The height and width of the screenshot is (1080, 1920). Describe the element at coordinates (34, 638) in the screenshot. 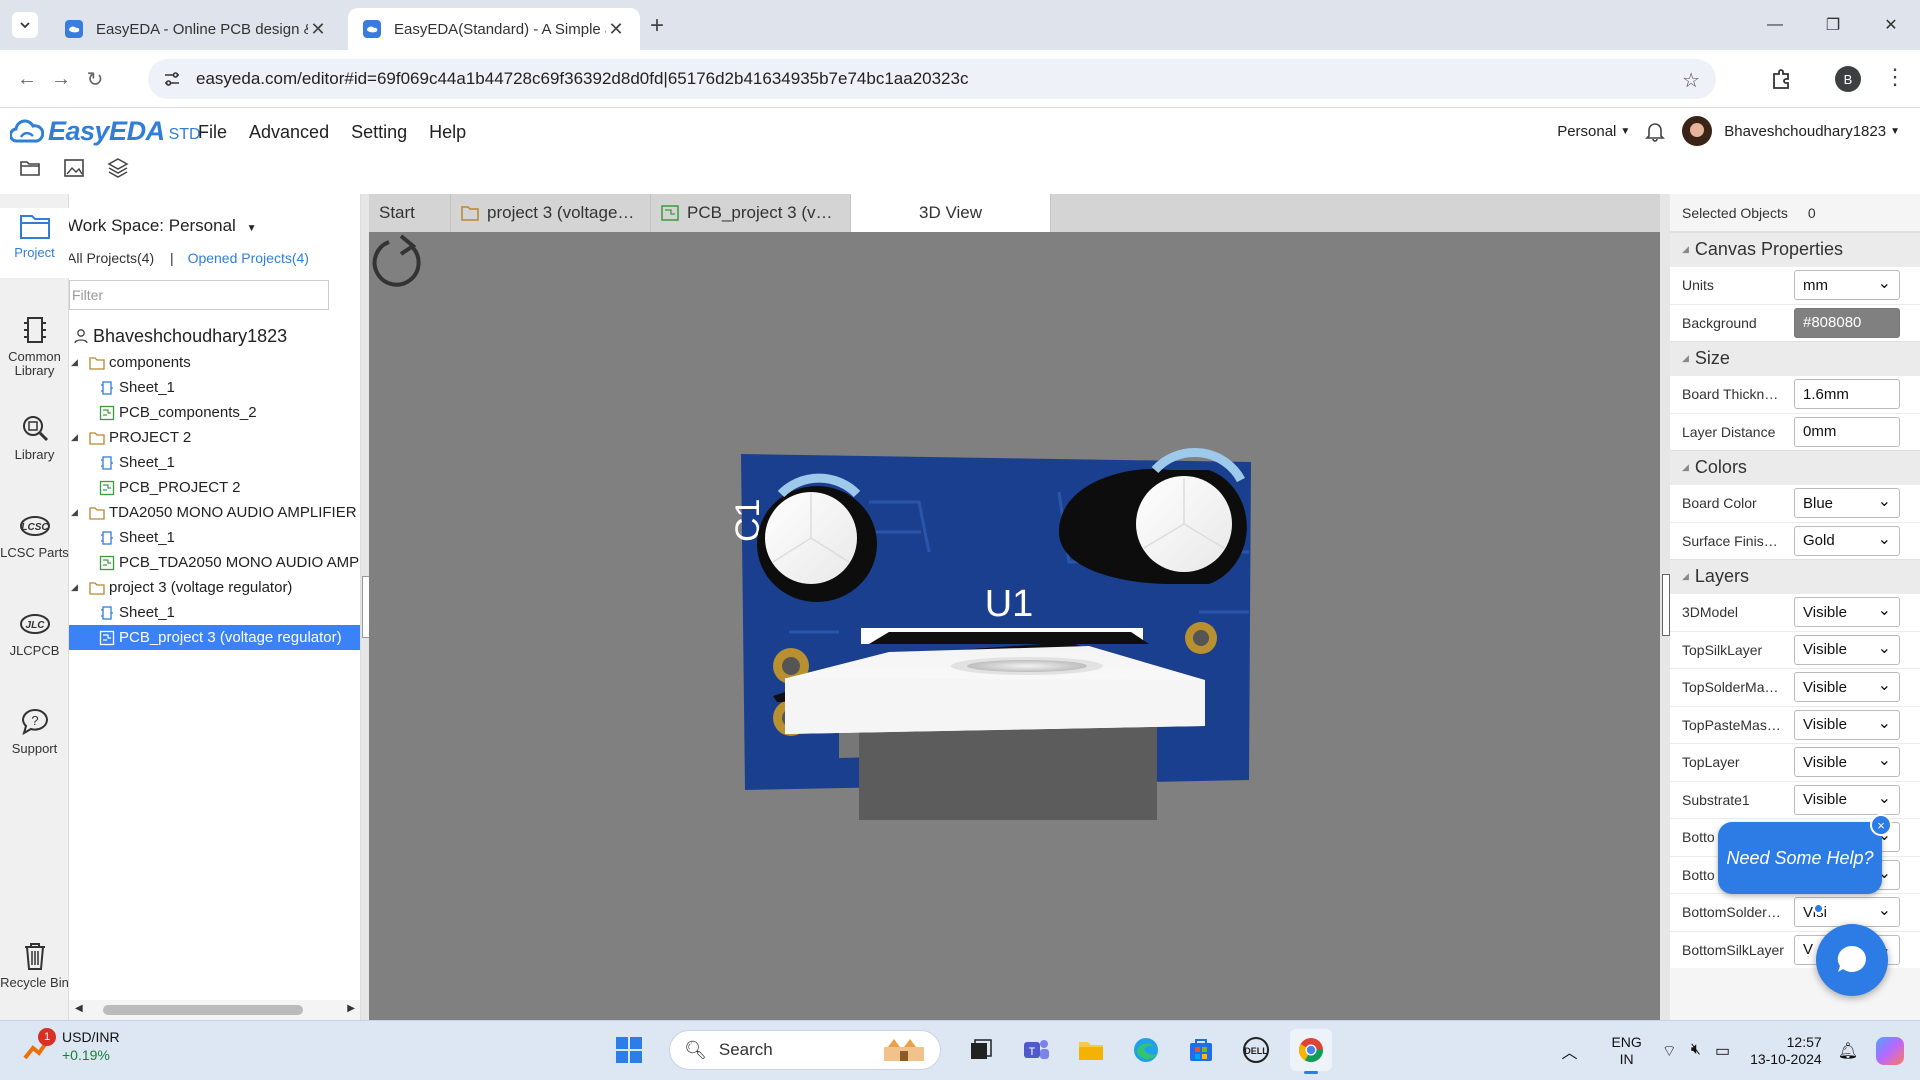

I see `rail-jlcpcb: JLC JLCPCB` at that location.